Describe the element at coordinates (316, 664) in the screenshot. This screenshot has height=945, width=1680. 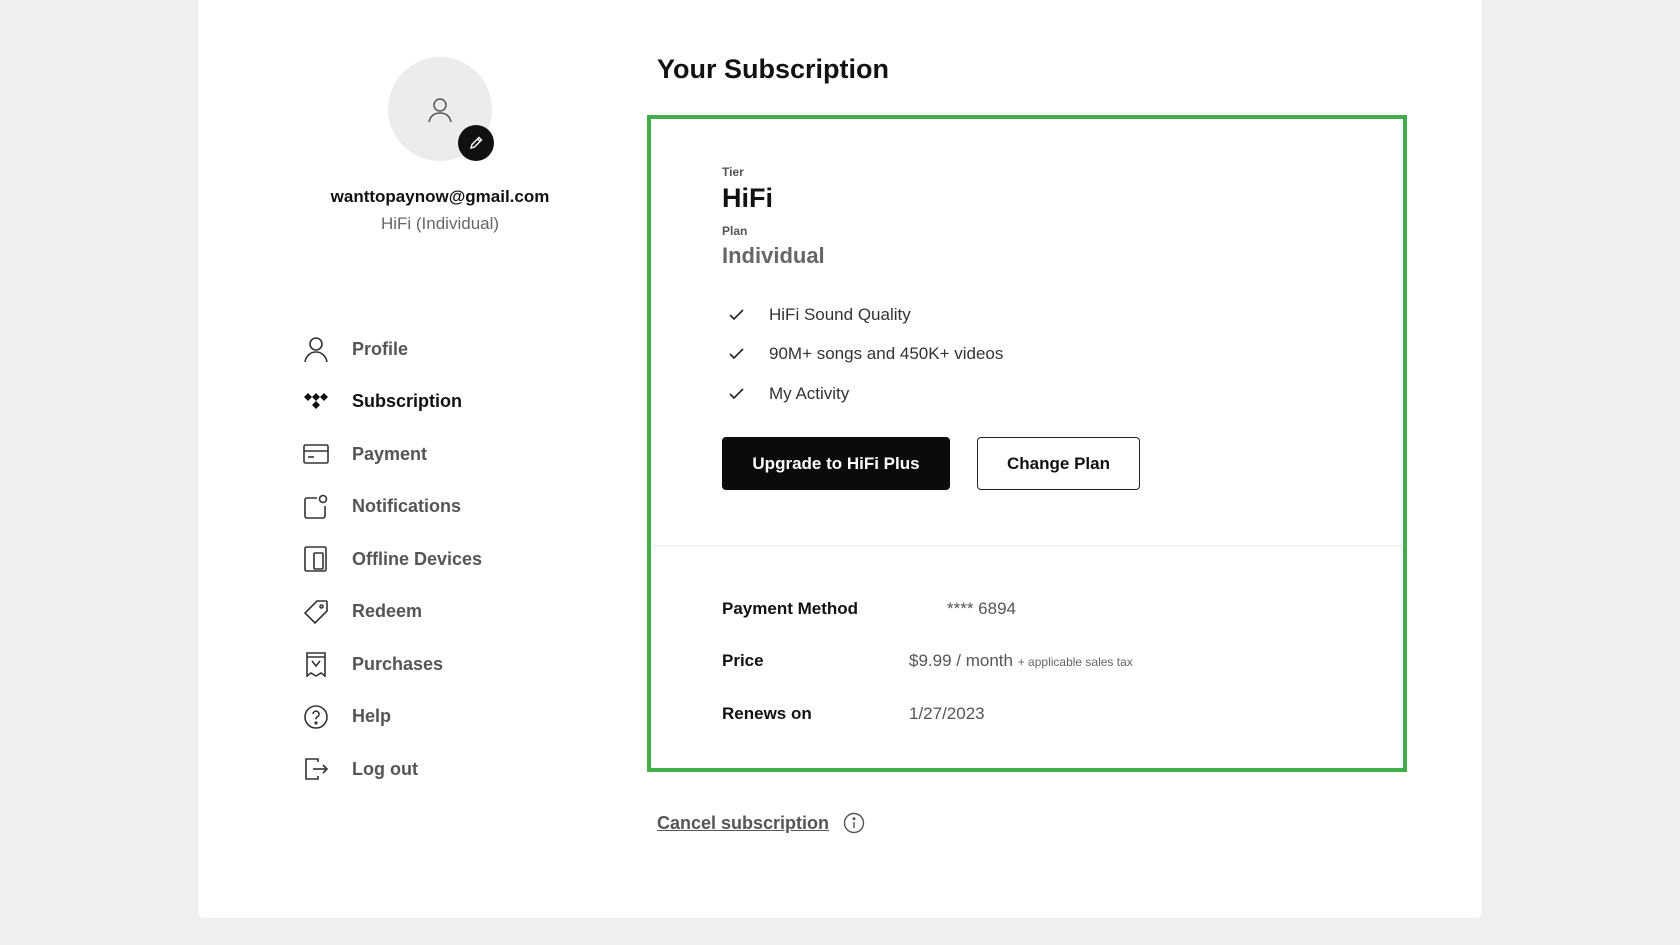
I see `receipt-icon` at that location.